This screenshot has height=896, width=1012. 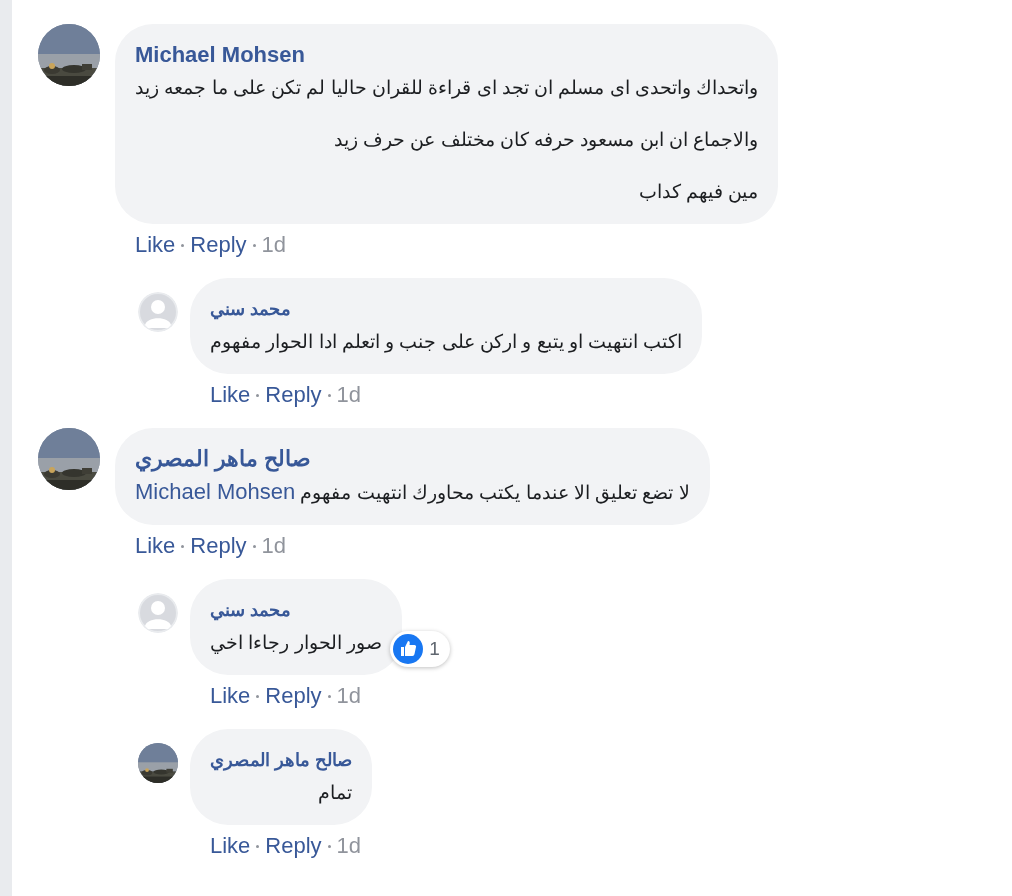 What do you see at coordinates (447, 55) in the screenshot?
I see `author-name: Michael Mohsen` at bounding box center [447, 55].